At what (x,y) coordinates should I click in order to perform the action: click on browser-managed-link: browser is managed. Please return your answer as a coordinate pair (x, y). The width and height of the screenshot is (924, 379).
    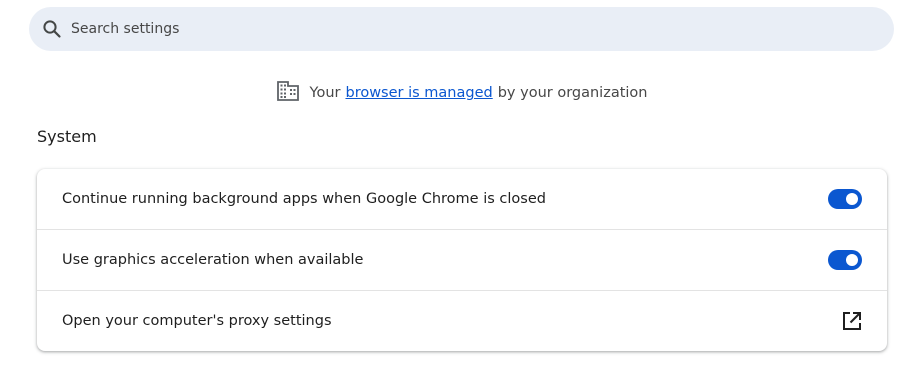
    Looking at the image, I should click on (418, 93).